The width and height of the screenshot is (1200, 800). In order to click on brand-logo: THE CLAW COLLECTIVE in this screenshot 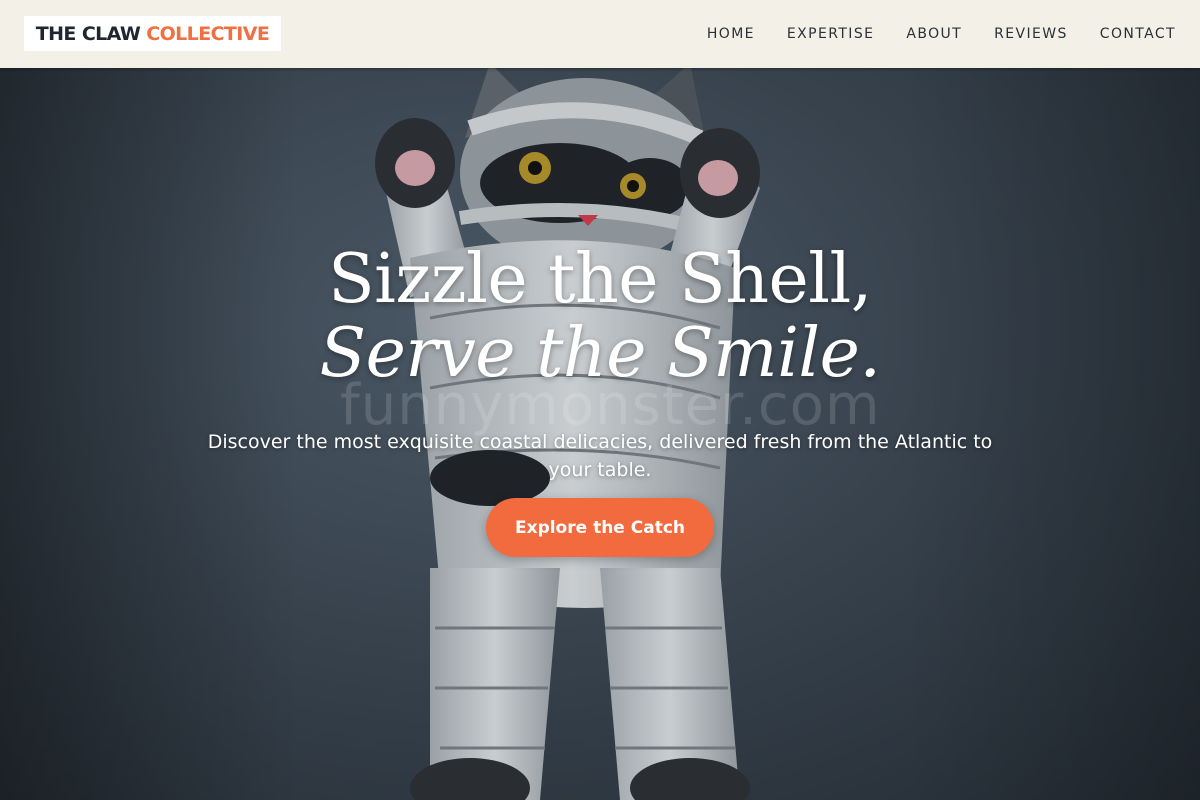, I will do `click(152, 33)`.